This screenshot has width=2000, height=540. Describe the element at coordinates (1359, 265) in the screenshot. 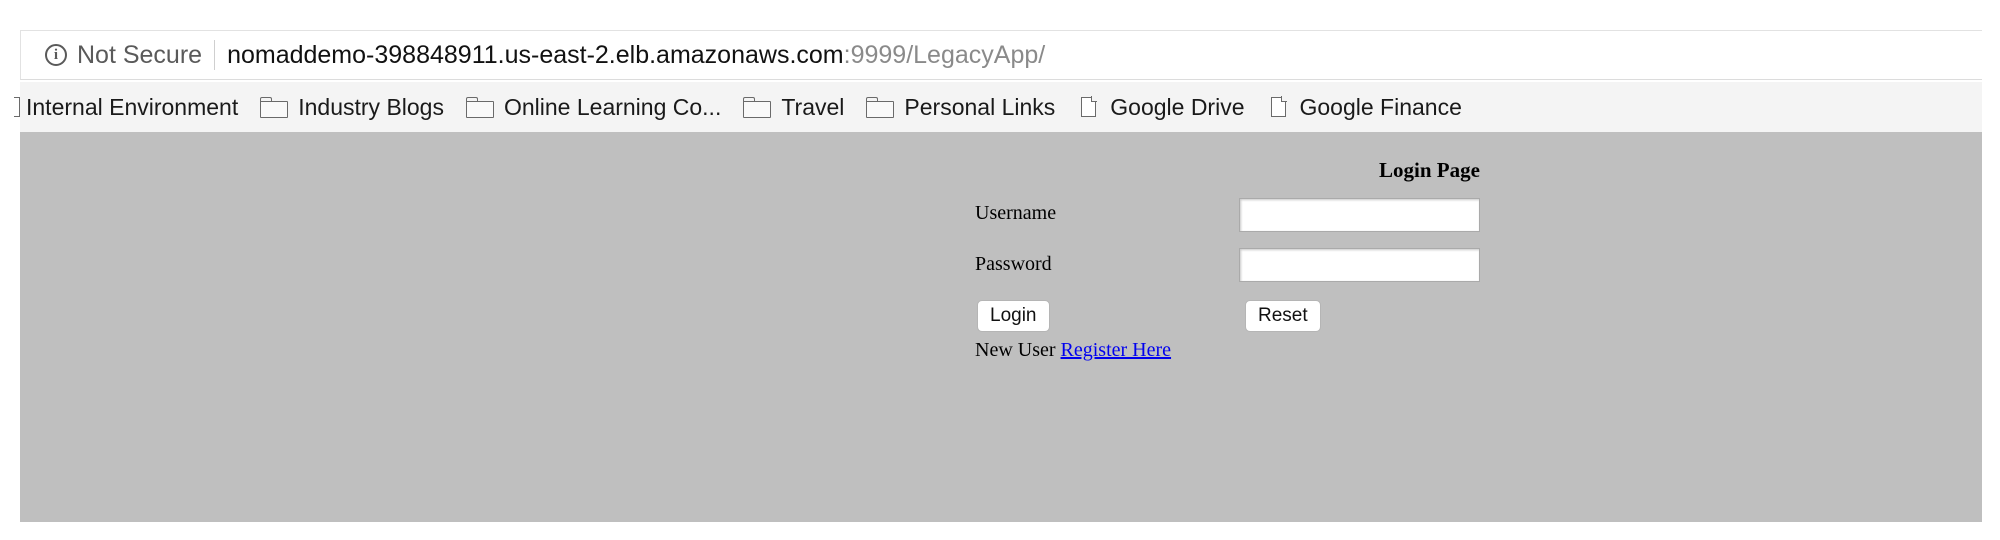

I see `password-input` at that location.